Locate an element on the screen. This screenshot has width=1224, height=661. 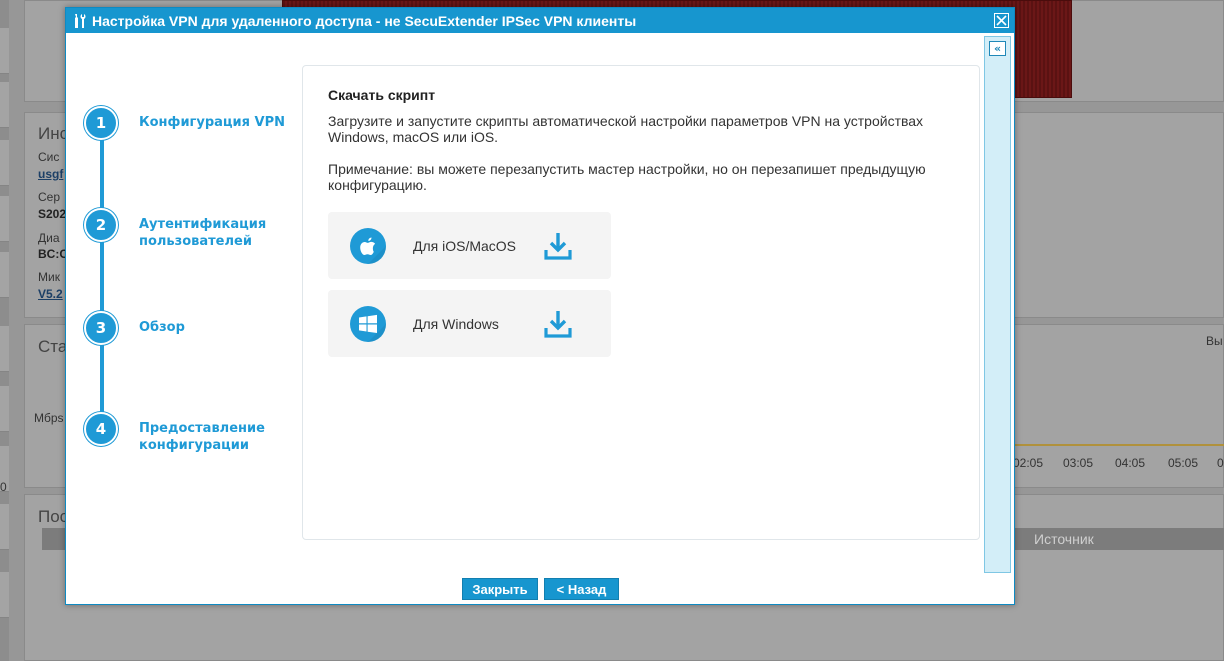
bg-time-tick: 04:05 is located at coordinates (1130, 463).